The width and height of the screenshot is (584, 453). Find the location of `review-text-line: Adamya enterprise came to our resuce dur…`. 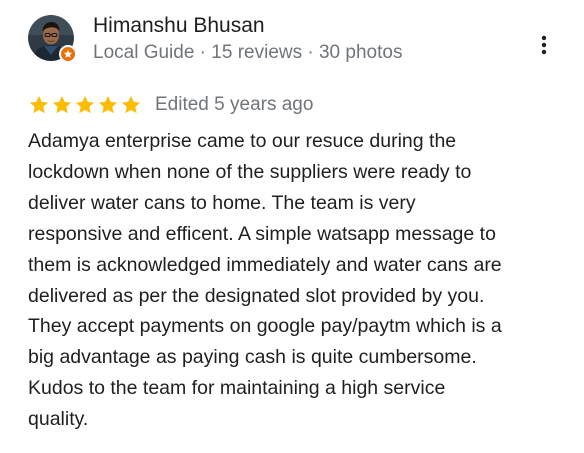

review-text-line: Adamya enterprise came to our resuce dur… is located at coordinates (242, 141).